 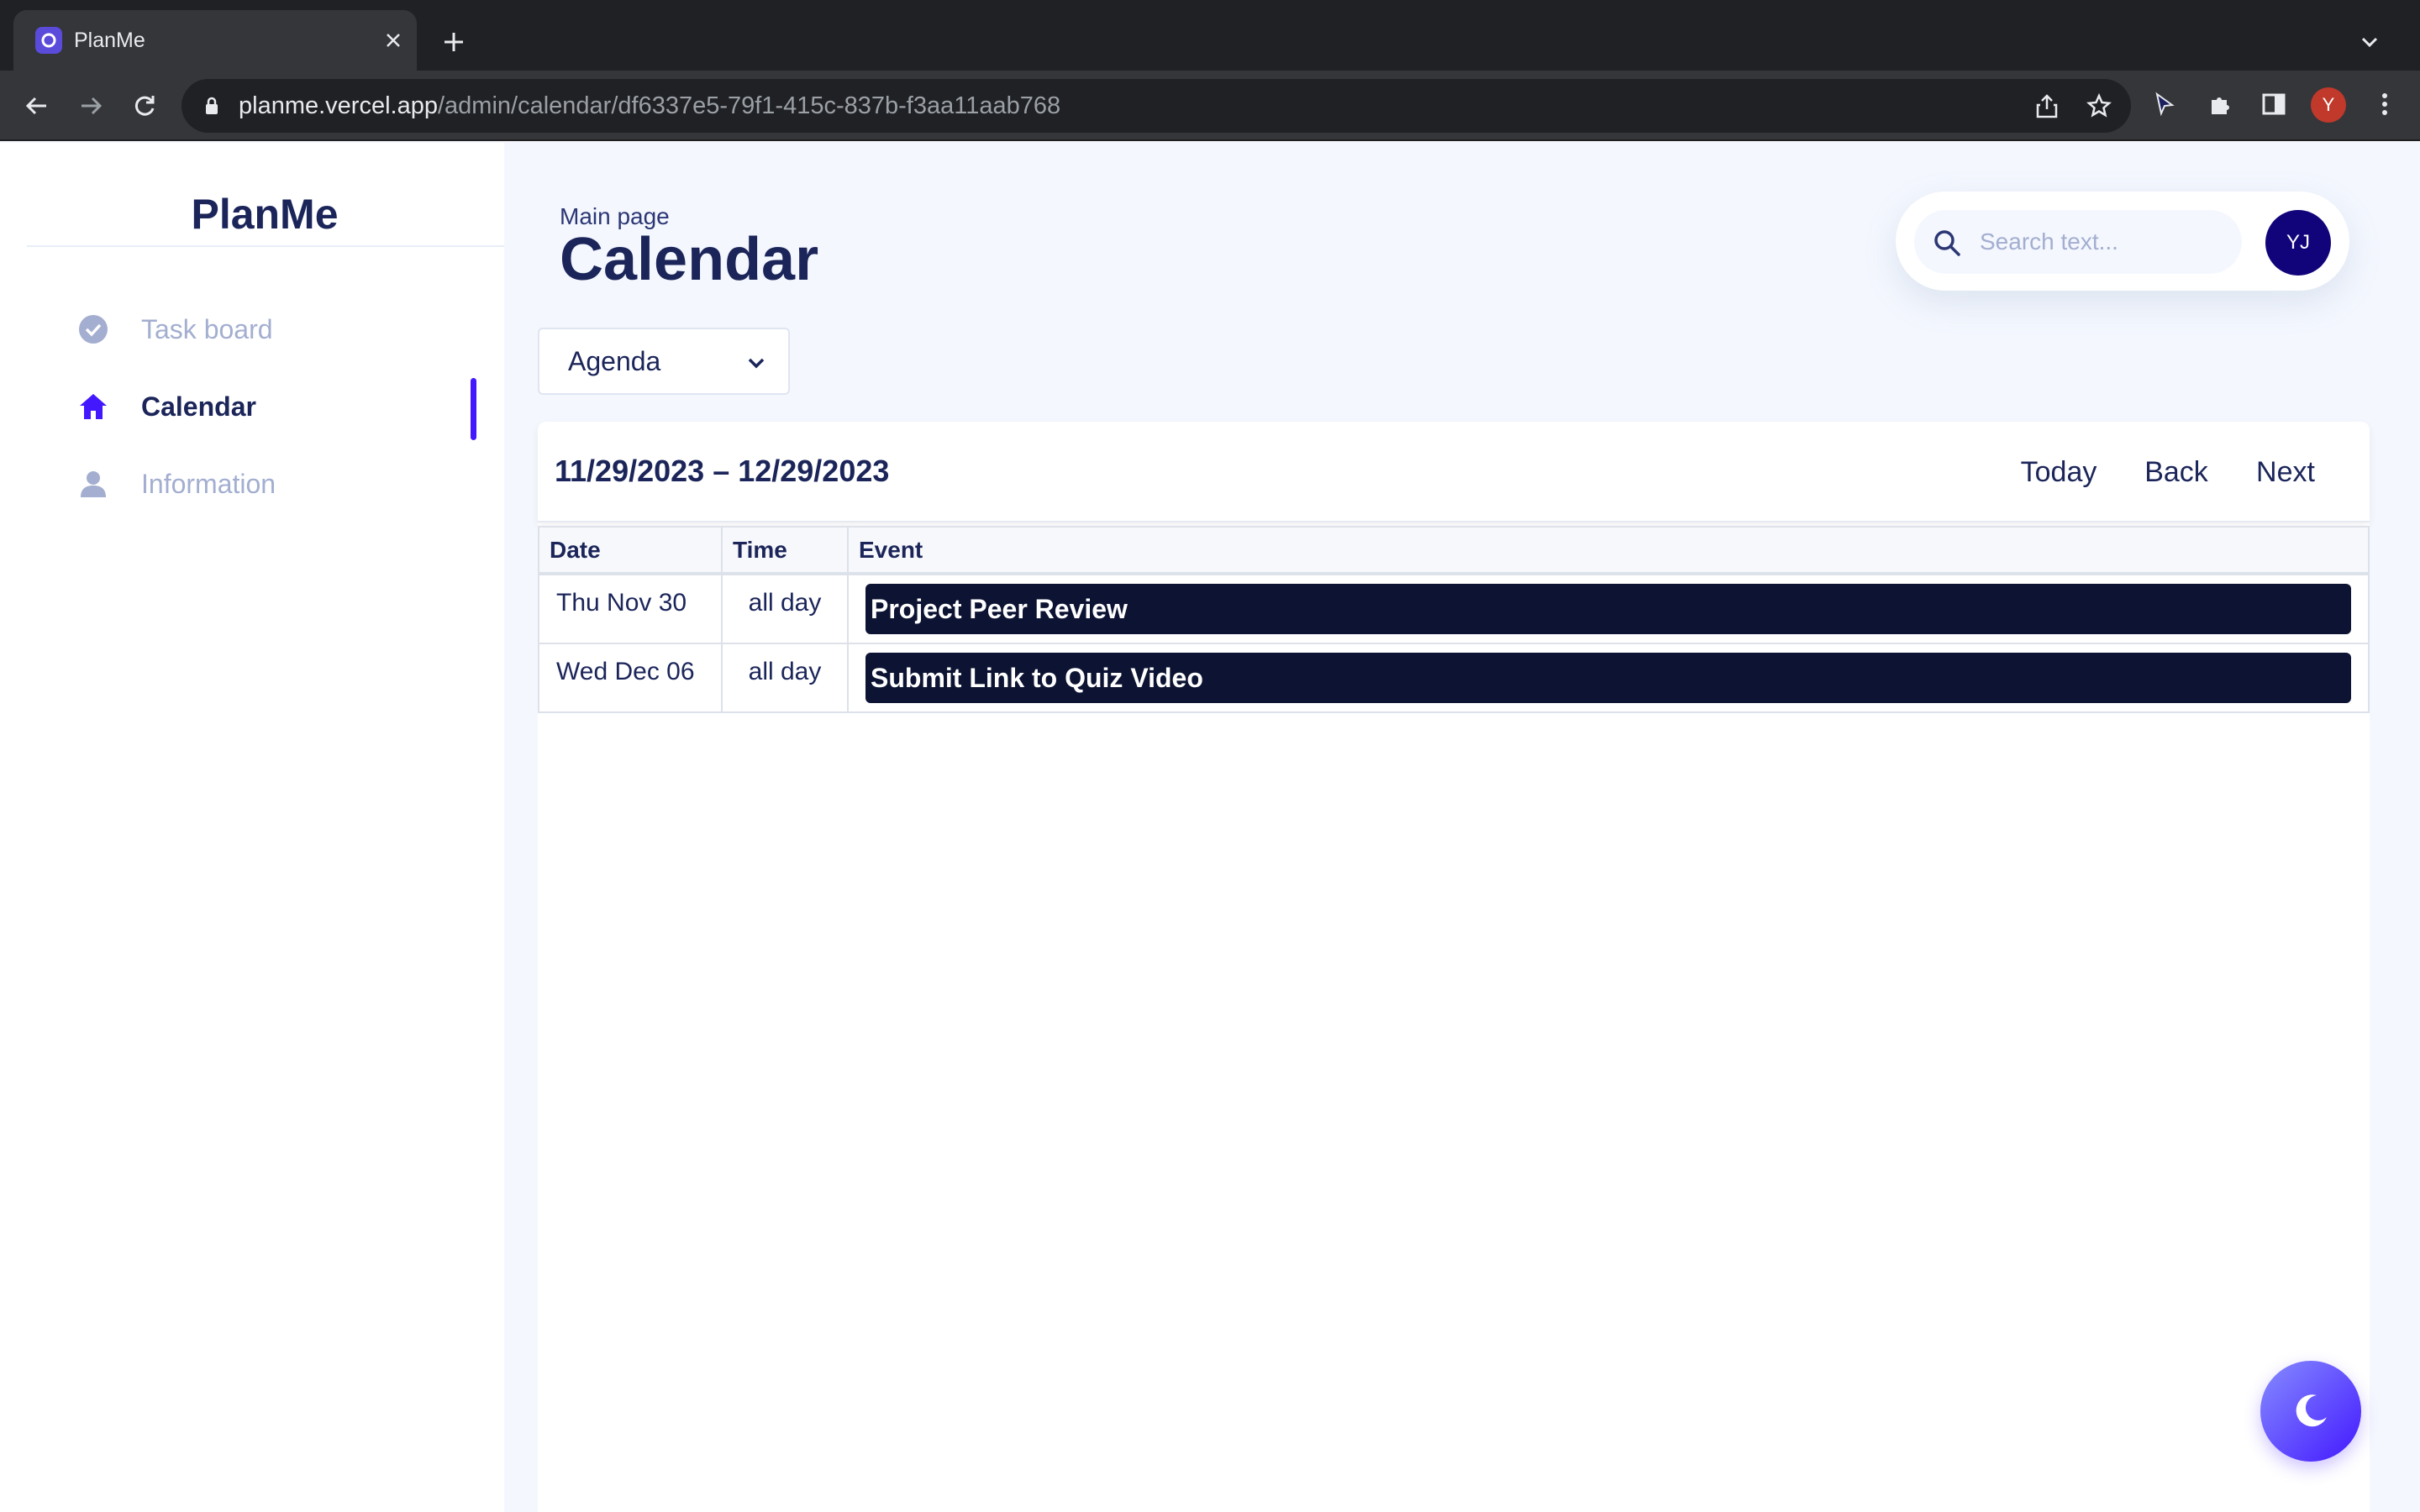 I want to click on page-title: Calendar, so click(x=689, y=259).